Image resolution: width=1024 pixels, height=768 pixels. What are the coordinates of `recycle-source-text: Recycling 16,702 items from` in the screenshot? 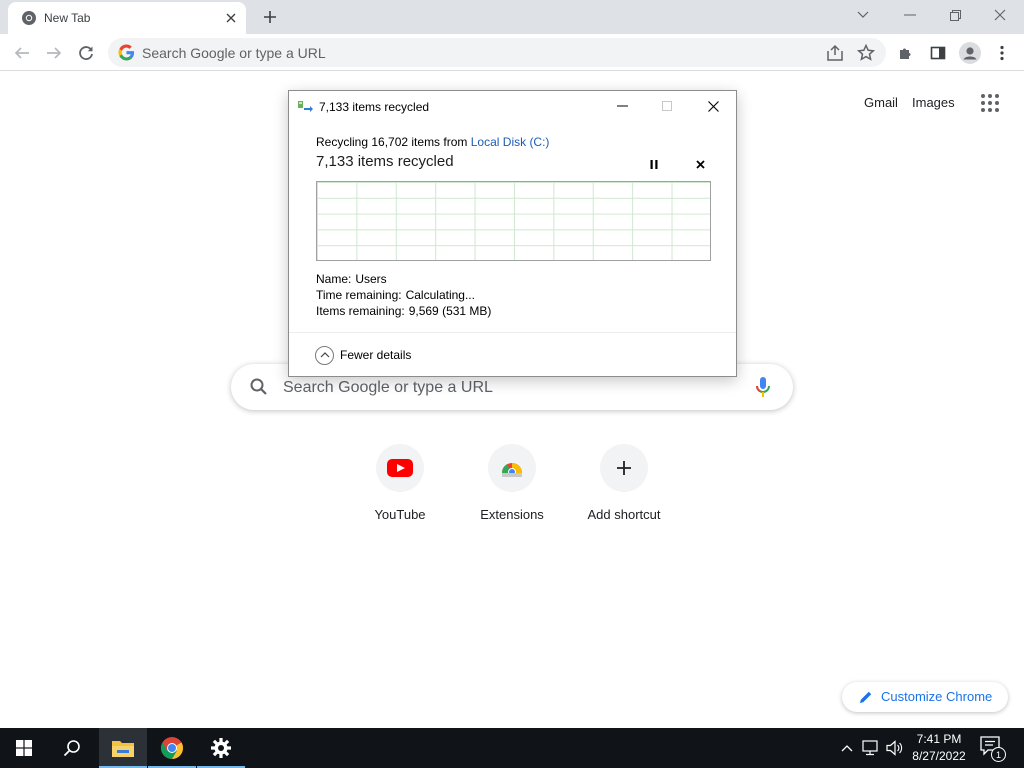 It's located at (392, 142).